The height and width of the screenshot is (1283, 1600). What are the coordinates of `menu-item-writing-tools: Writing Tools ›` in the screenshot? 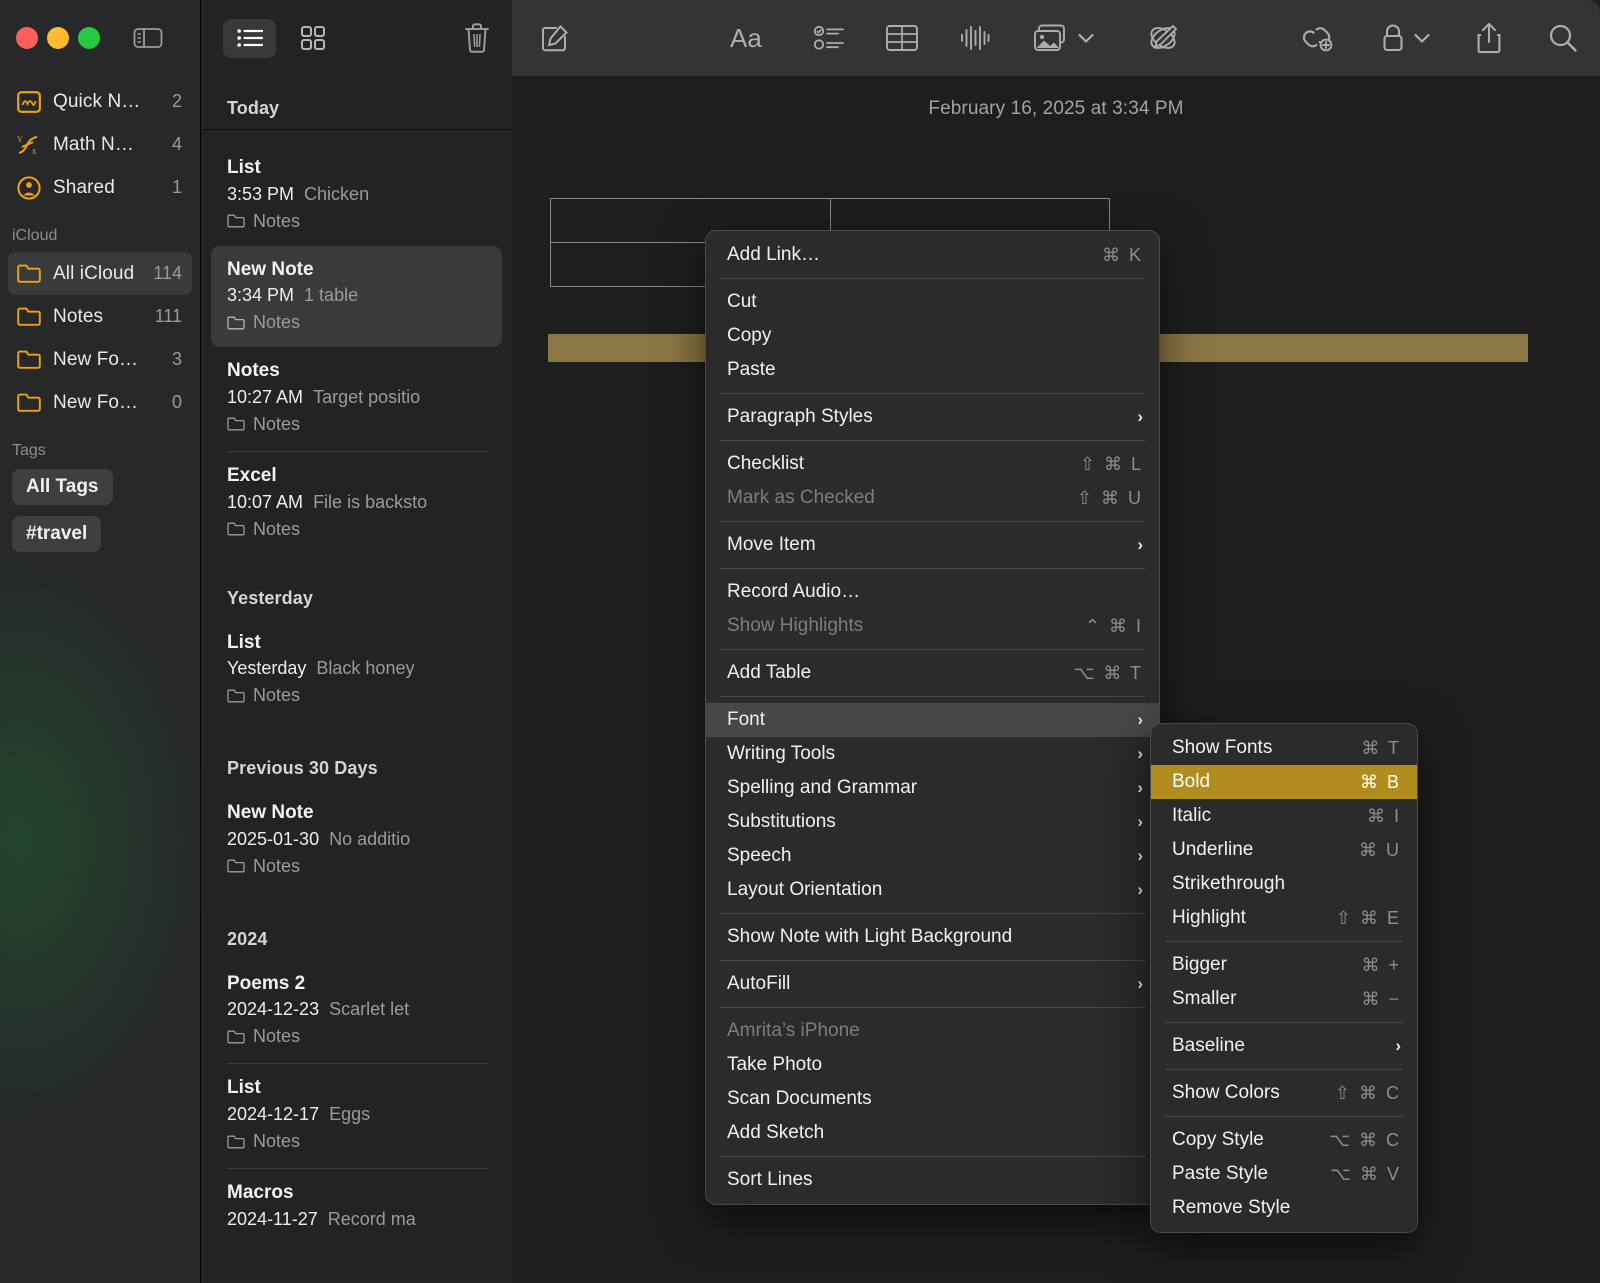 It's located at (932, 754).